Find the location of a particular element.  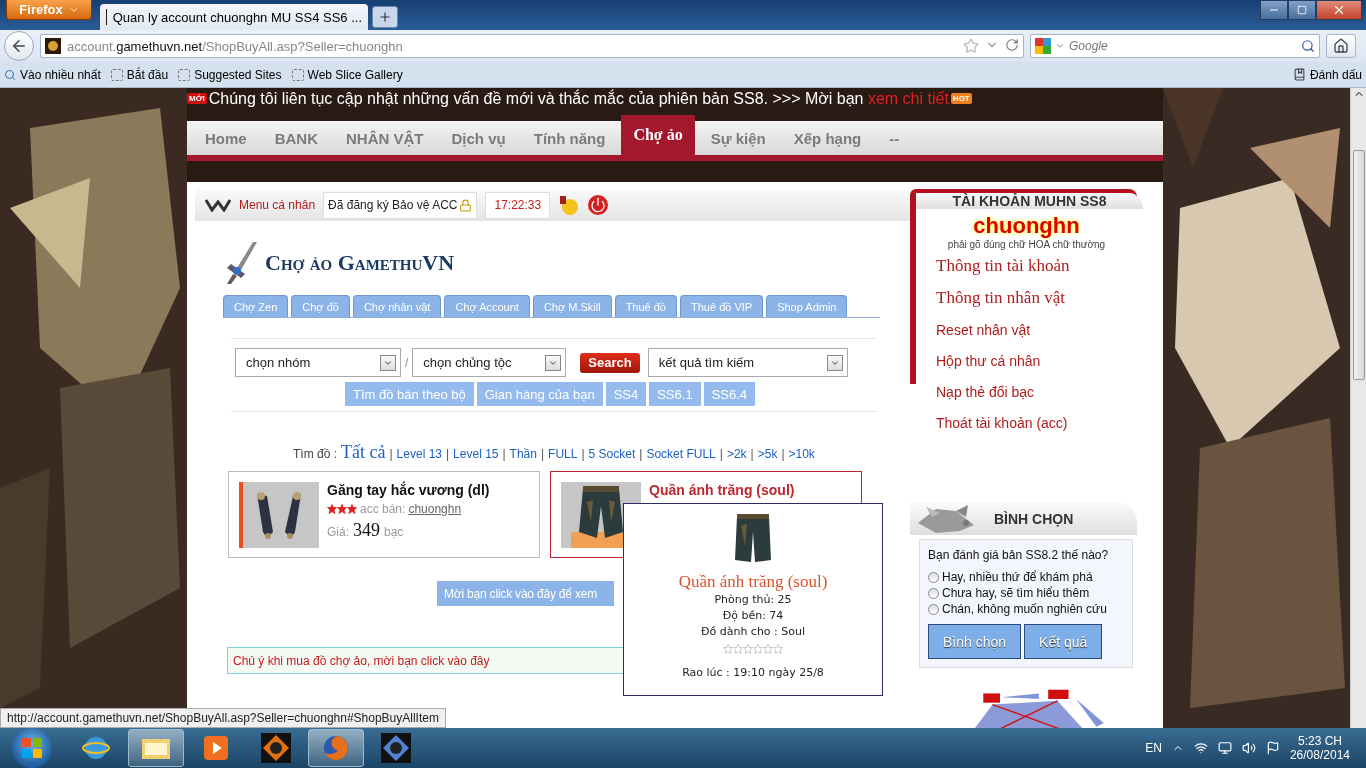

plus-icon is located at coordinates (385, 17).